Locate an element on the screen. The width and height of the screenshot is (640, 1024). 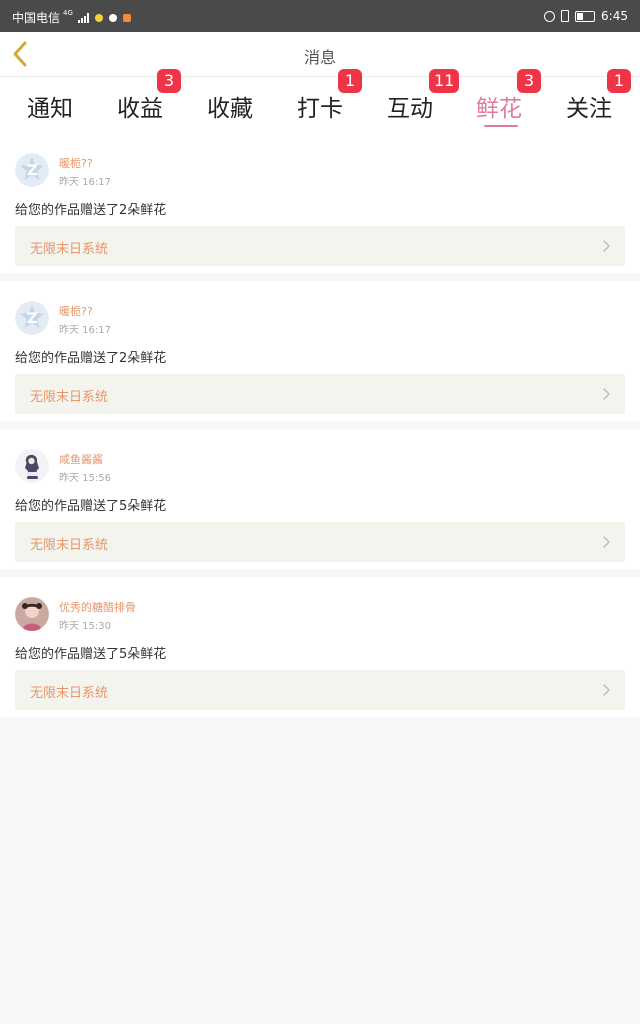
status-bar: 中国电信 4G 6:45 is located at coordinates (320, 16).